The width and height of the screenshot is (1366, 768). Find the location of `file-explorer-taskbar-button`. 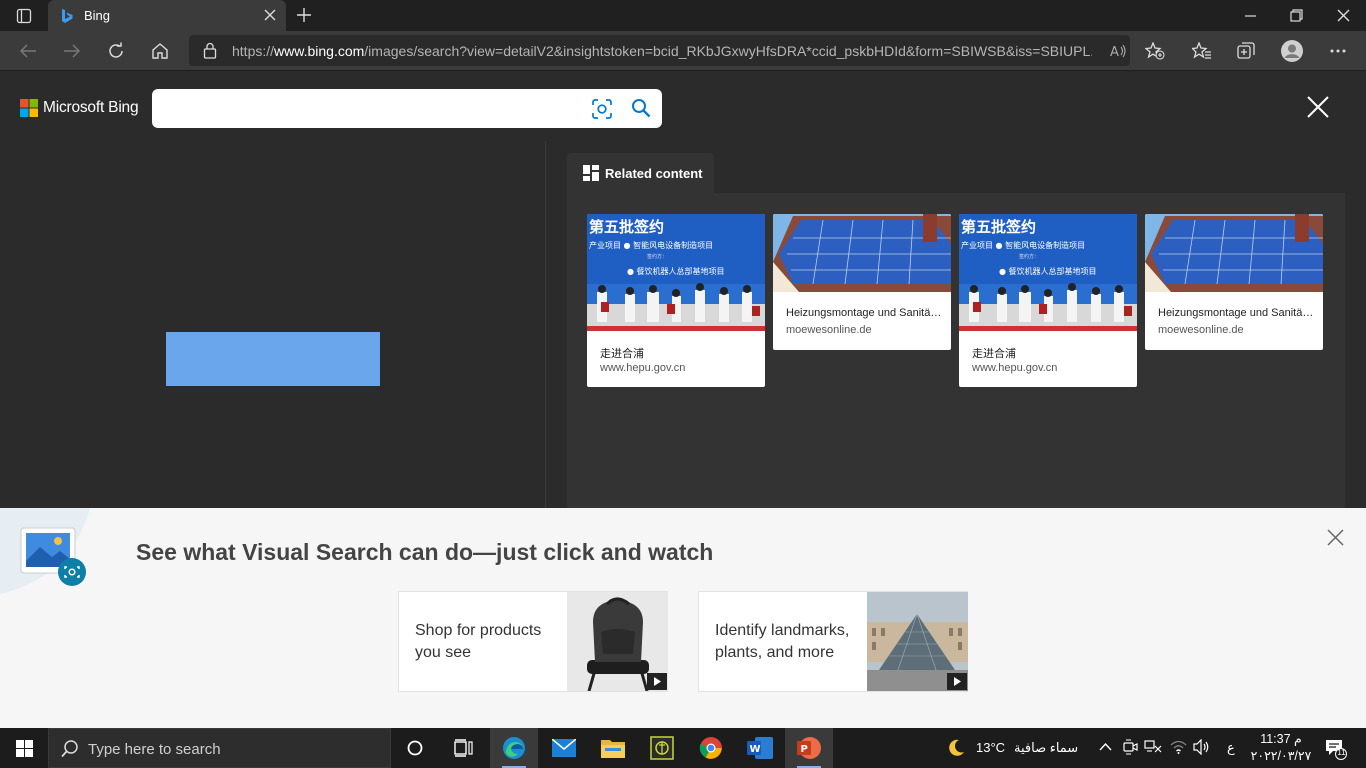

file-explorer-taskbar-button is located at coordinates (613, 748).